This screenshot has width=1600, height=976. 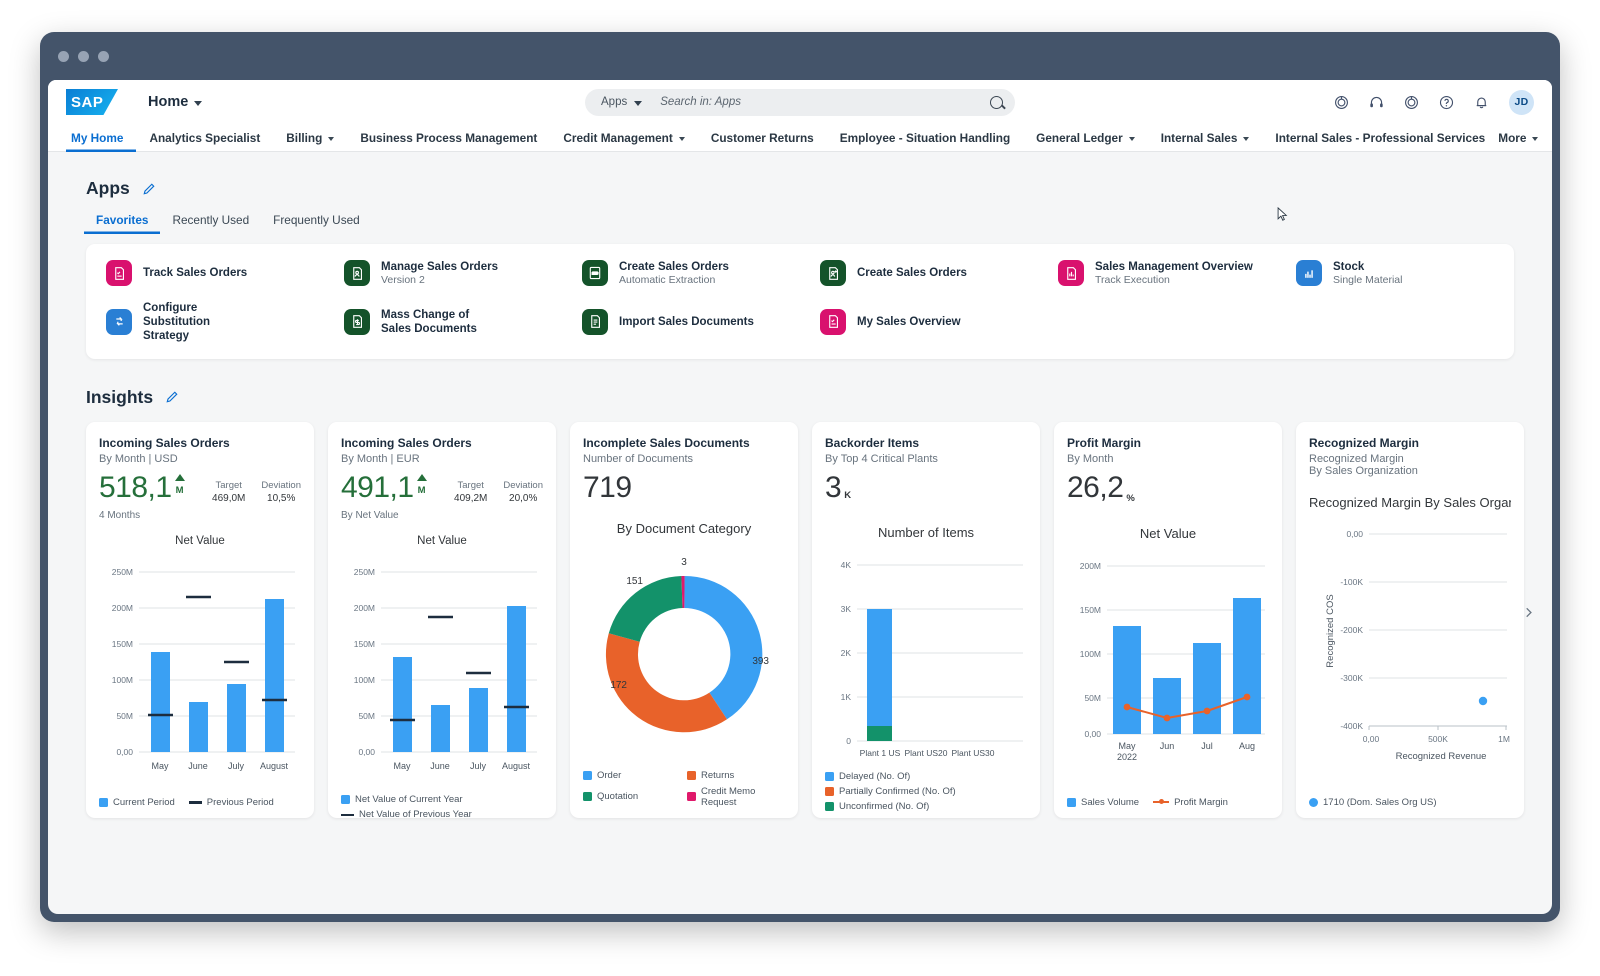 I want to click on legend-label: Net Value of Current Year, so click(x=409, y=800).